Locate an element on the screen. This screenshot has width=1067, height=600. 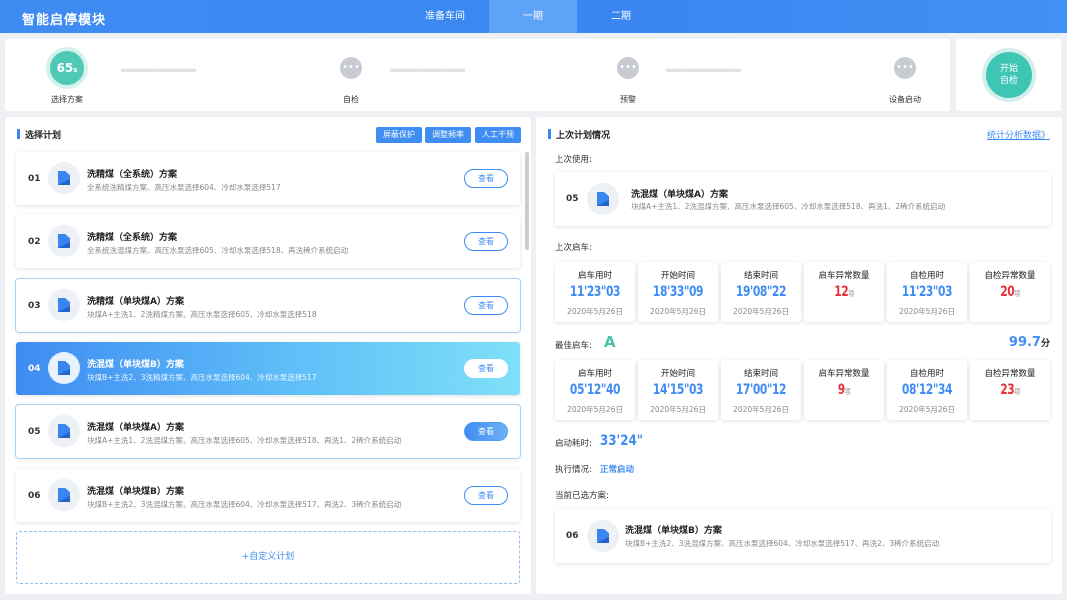
tab-prep-workshop: 准备车间 is located at coordinates (445, 16).